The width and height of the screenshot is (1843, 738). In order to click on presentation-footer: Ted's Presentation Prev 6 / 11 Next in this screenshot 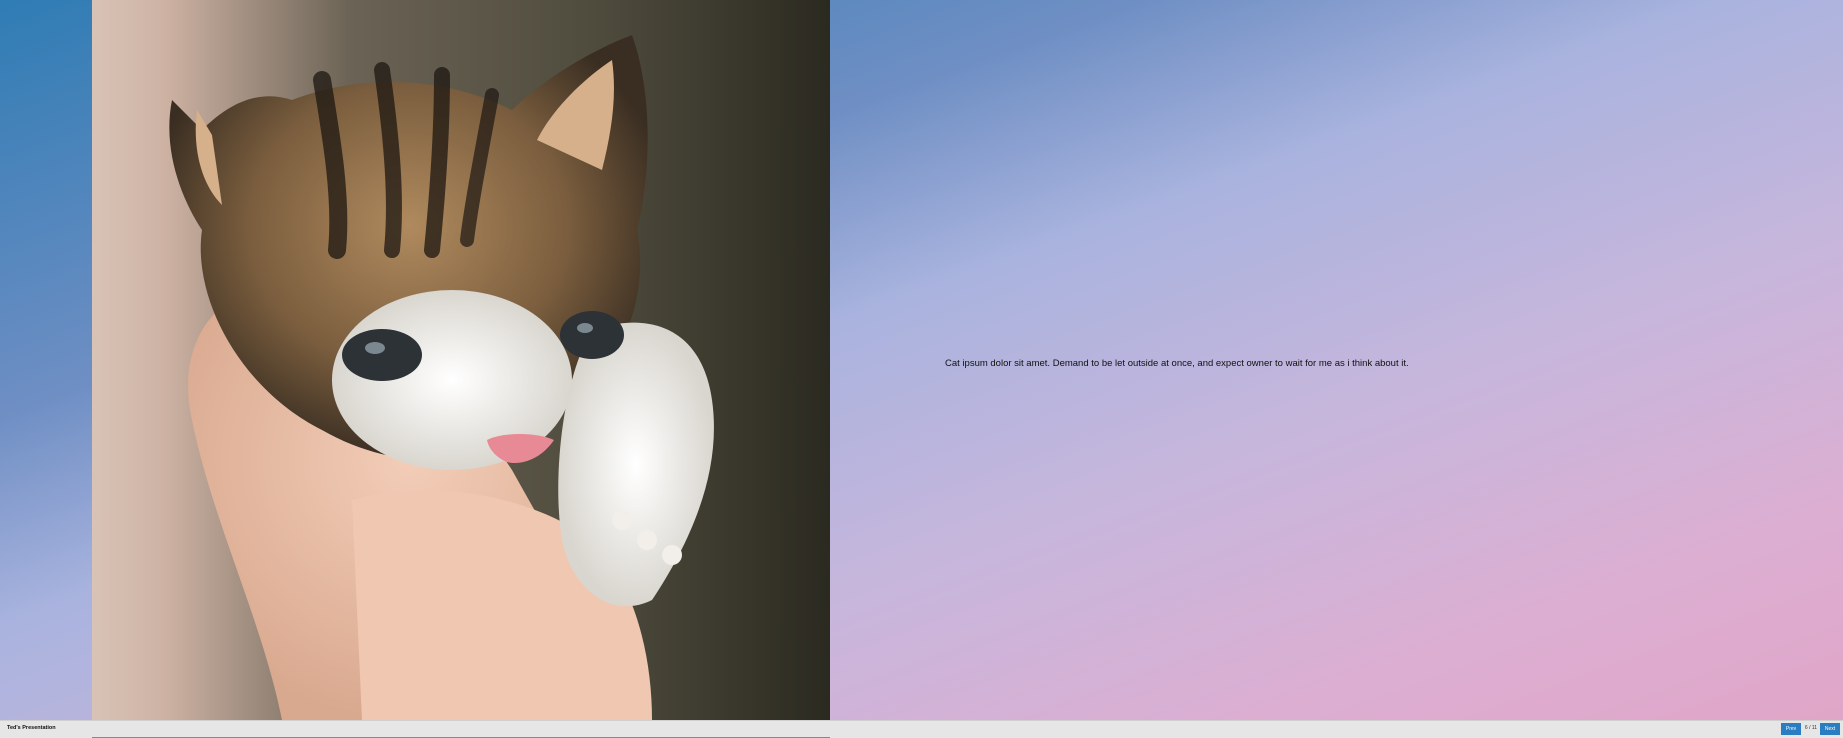, I will do `click(921, 729)`.